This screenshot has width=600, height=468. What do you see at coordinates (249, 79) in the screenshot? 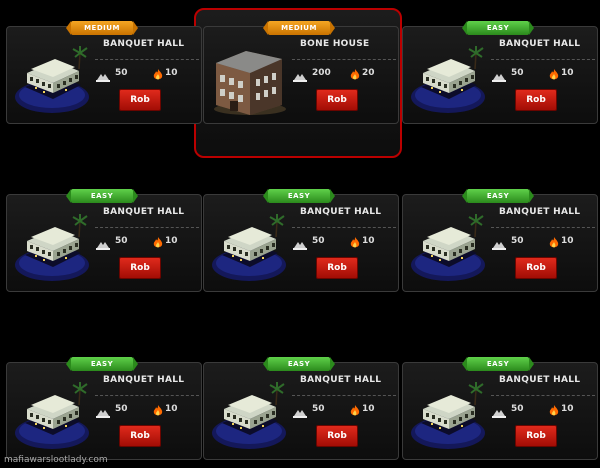
I see `bone-house-image` at bounding box center [249, 79].